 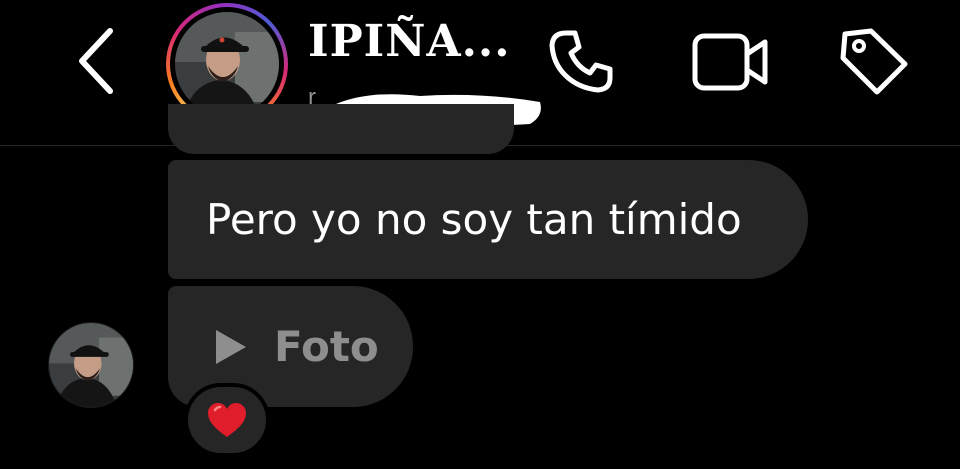 I want to click on tag-icon, so click(x=874, y=61).